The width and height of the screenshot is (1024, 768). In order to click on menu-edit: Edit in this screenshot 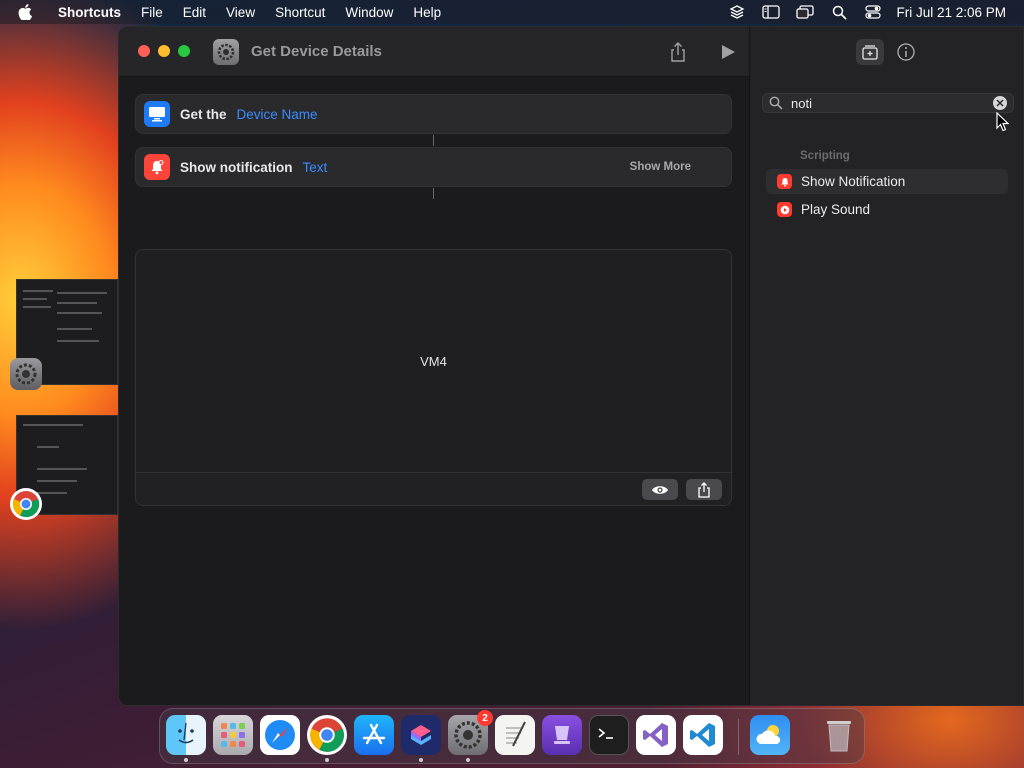, I will do `click(194, 12)`.